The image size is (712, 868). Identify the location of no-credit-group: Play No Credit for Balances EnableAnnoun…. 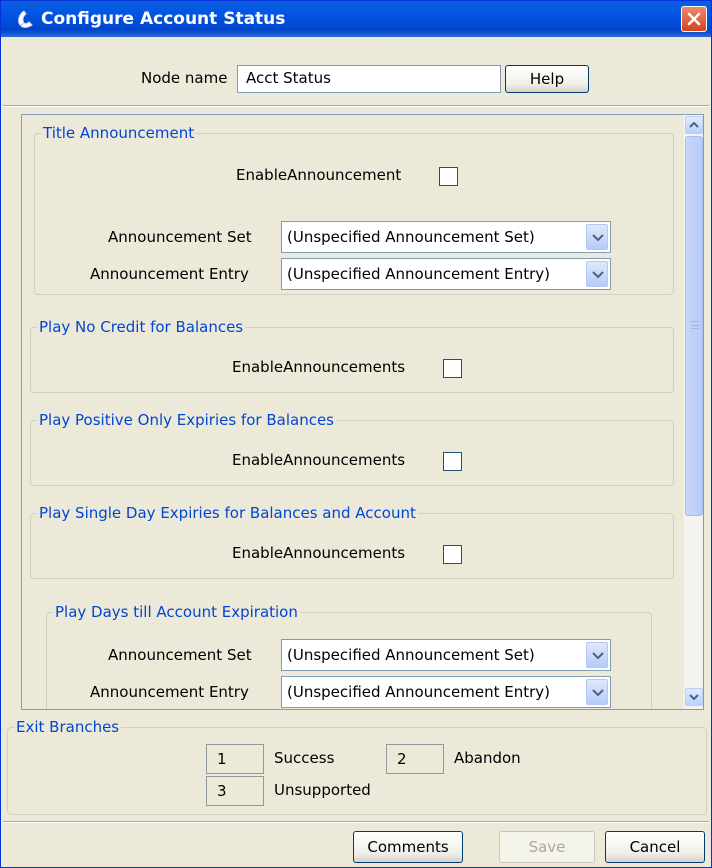
(352, 355).